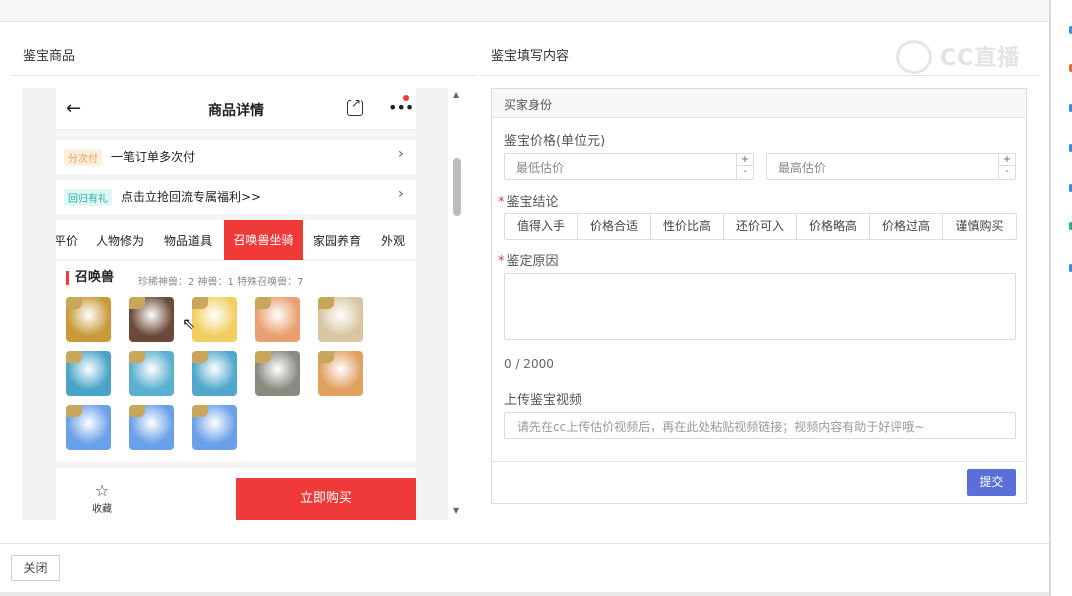 The width and height of the screenshot is (1072, 596). What do you see at coordinates (67, 240) in the screenshot?
I see `tab-pingjia: 平价` at bounding box center [67, 240].